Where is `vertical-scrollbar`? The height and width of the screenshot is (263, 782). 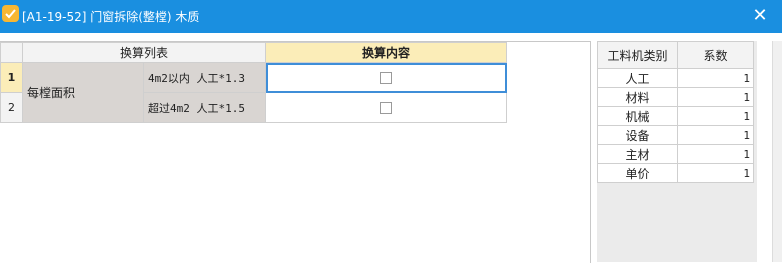
vertical-scrollbar is located at coordinates (777, 151).